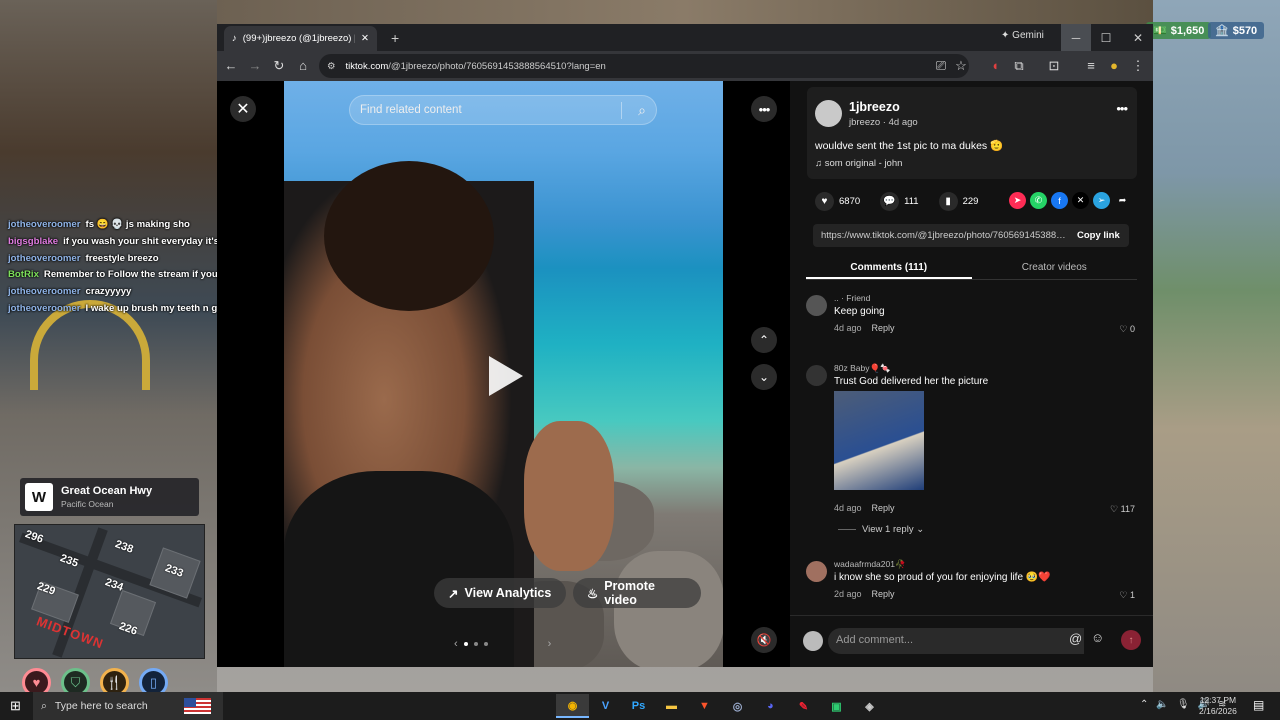  Describe the element at coordinates (1019, 66) in the screenshot. I see `extensions-puzzle-icon: ⧉` at that location.